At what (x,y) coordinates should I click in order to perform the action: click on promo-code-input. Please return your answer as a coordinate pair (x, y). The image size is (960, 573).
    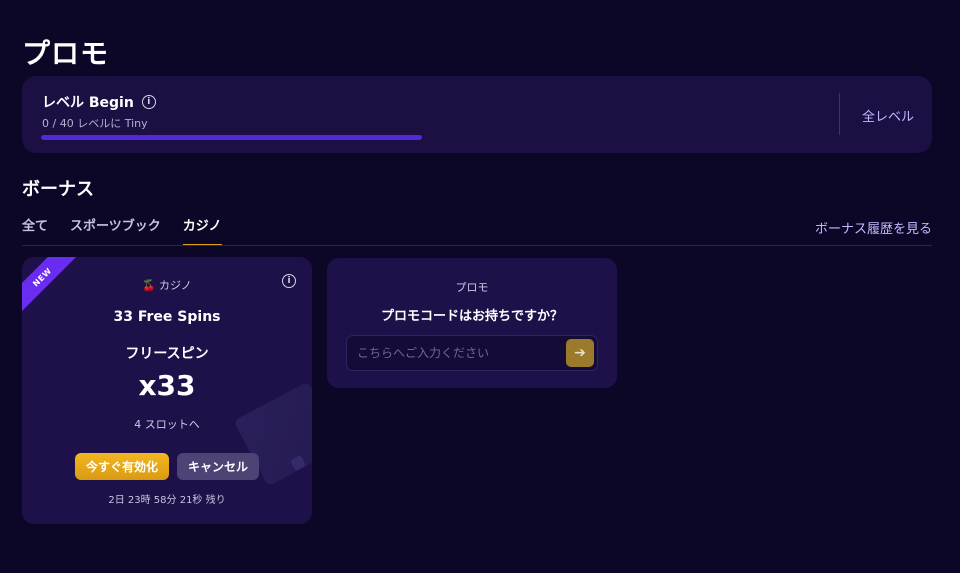
    Looking at the image, I should click on (457, 353).